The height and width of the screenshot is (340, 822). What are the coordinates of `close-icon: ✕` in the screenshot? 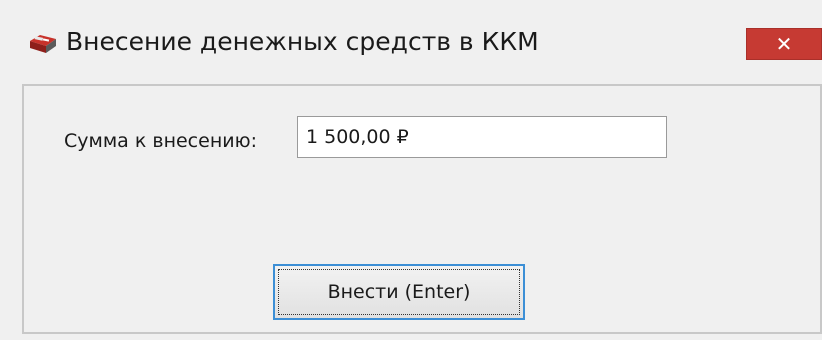 It's located at (784, 44).